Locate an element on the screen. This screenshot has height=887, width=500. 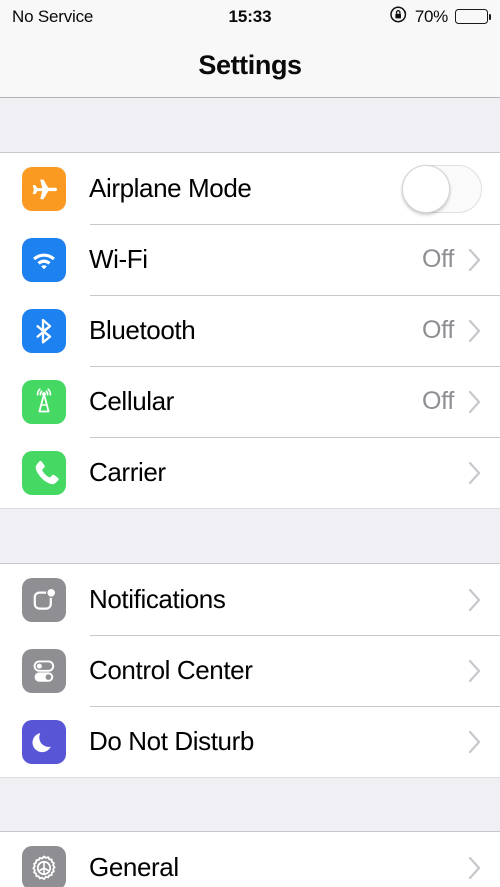
settings-row-bluetooth: Bluetooth Off is located at coordinates (250, 330).